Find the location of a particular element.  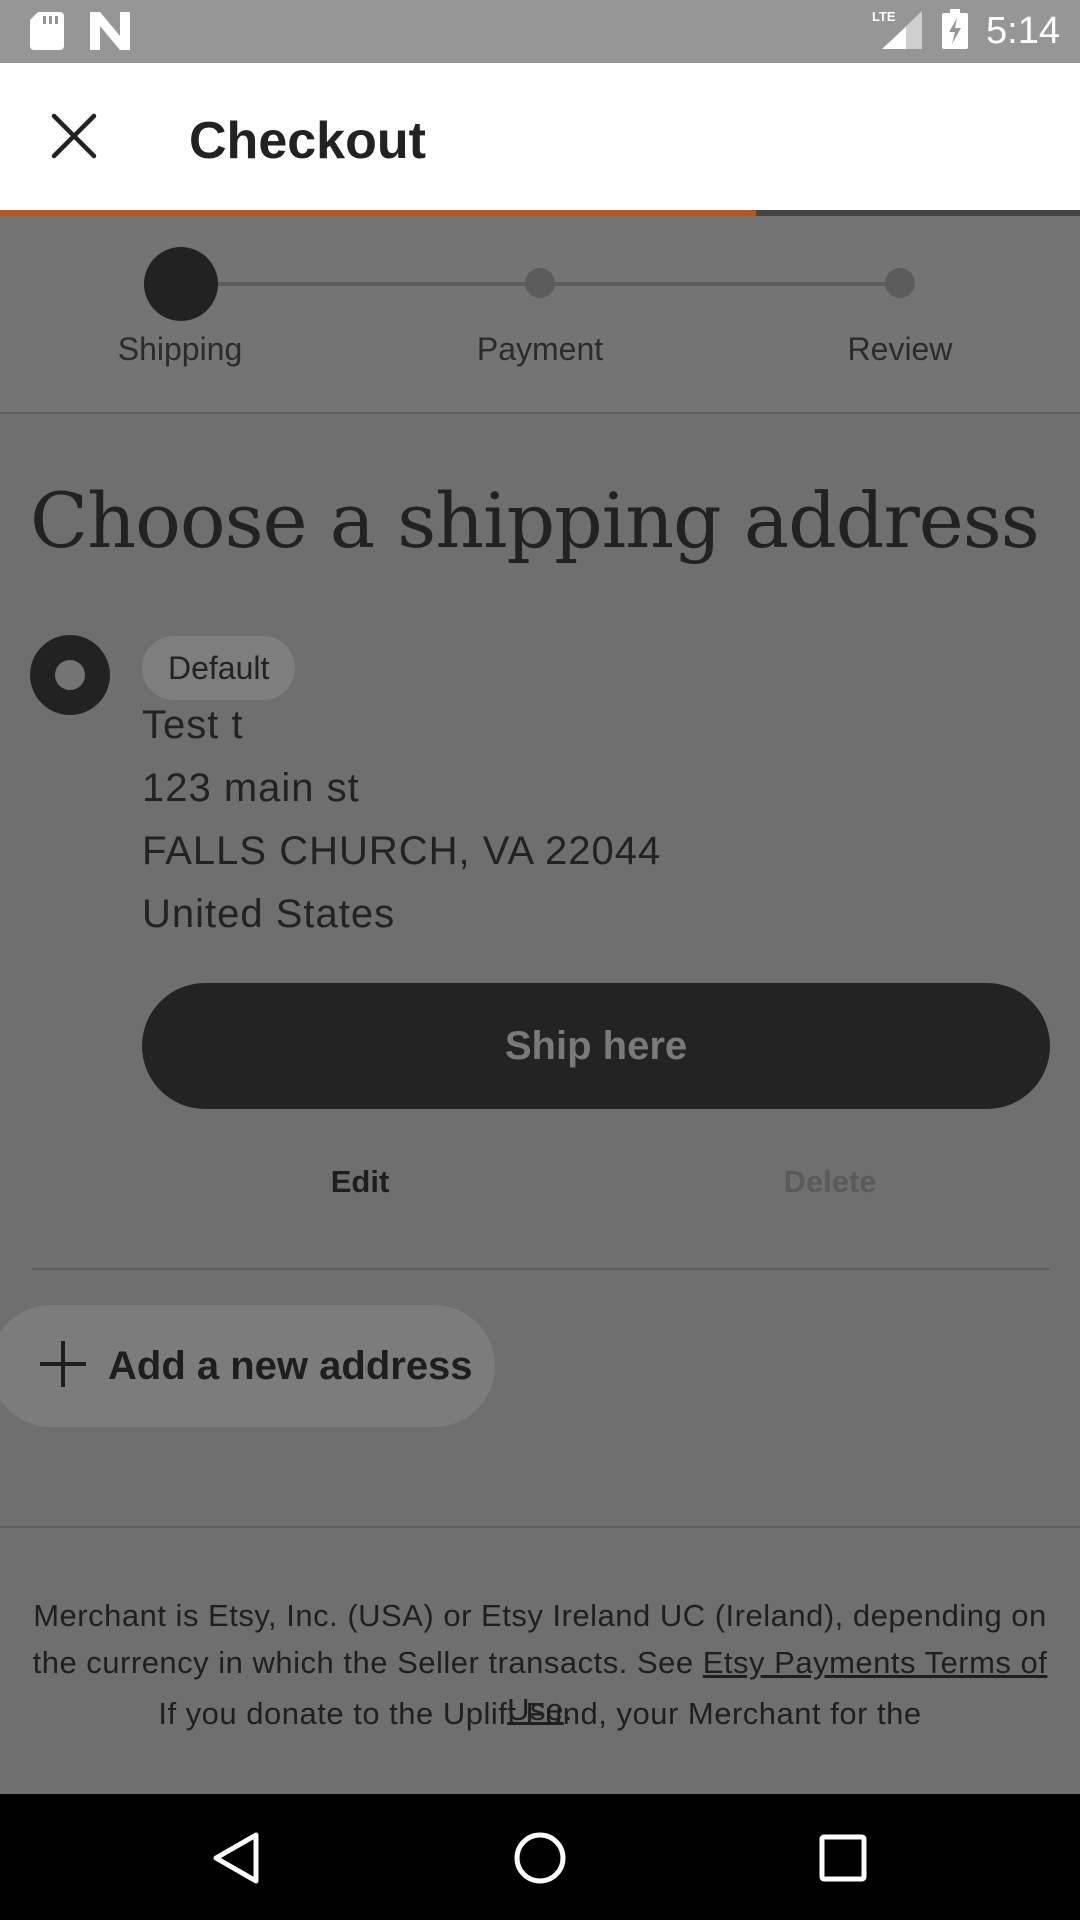

home-button is located at coordinates (540, 1860).